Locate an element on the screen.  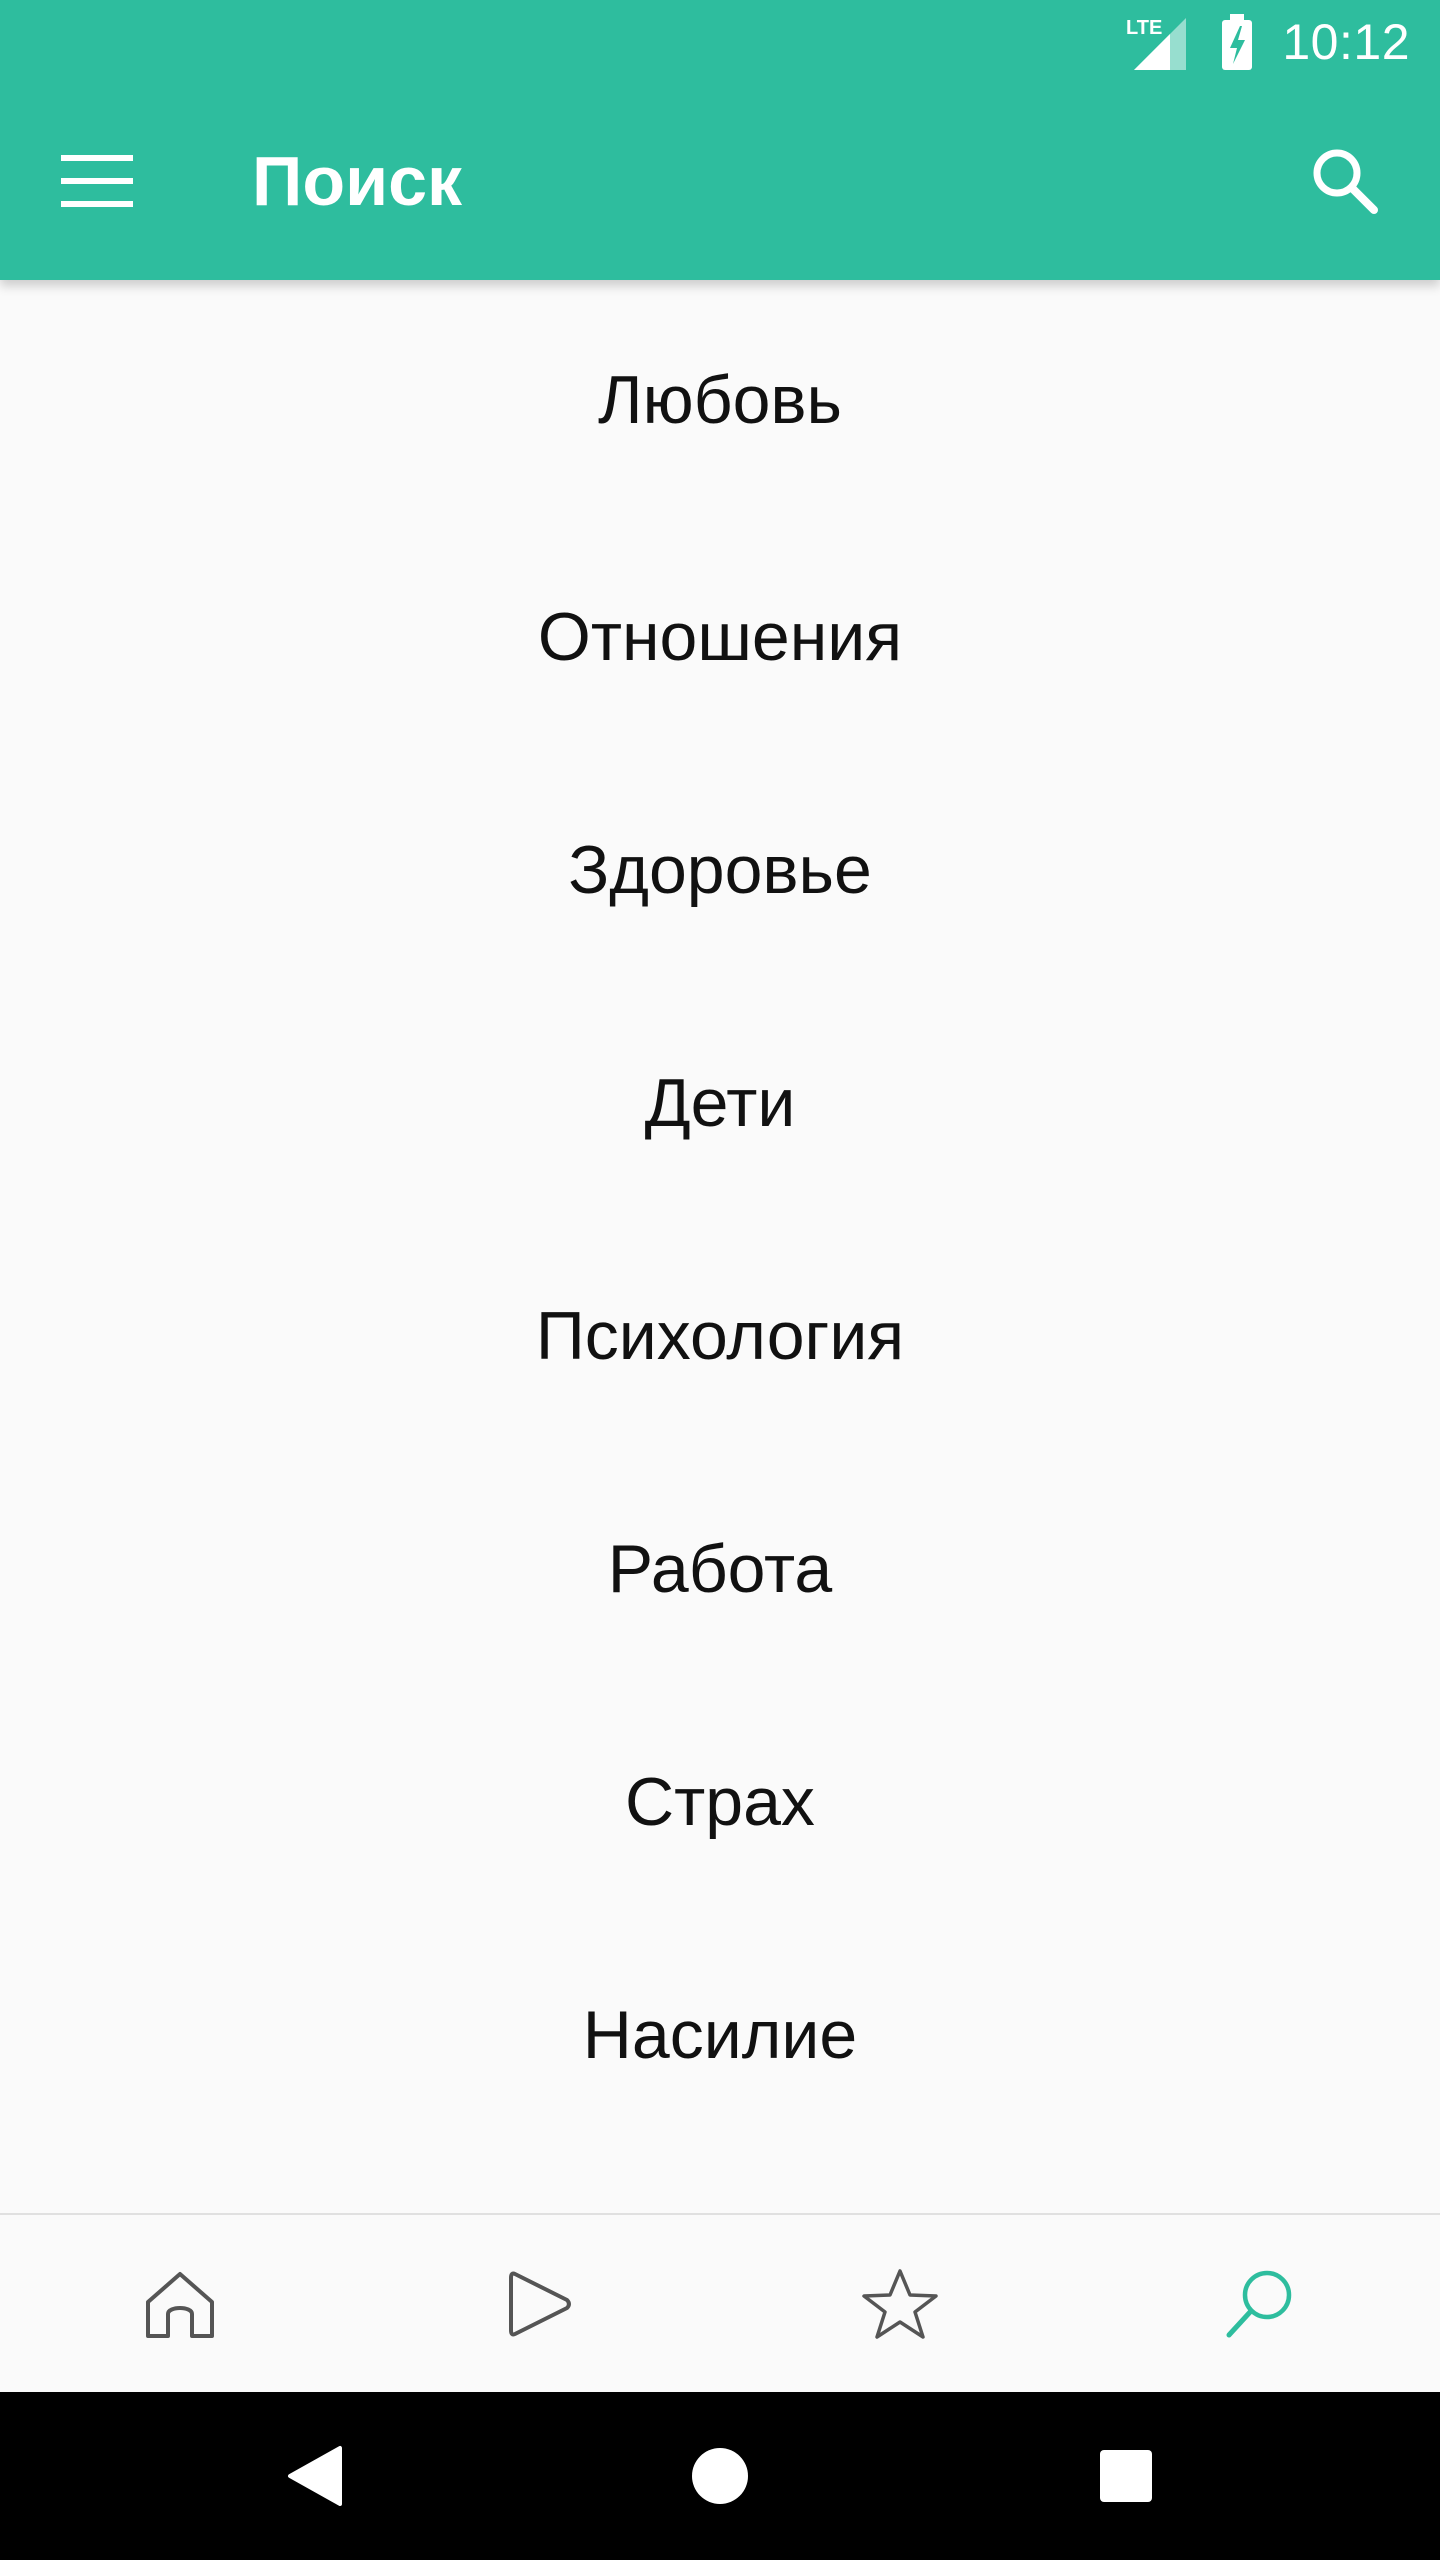
battery-charging-icon is located at coordinates (1238, 42).